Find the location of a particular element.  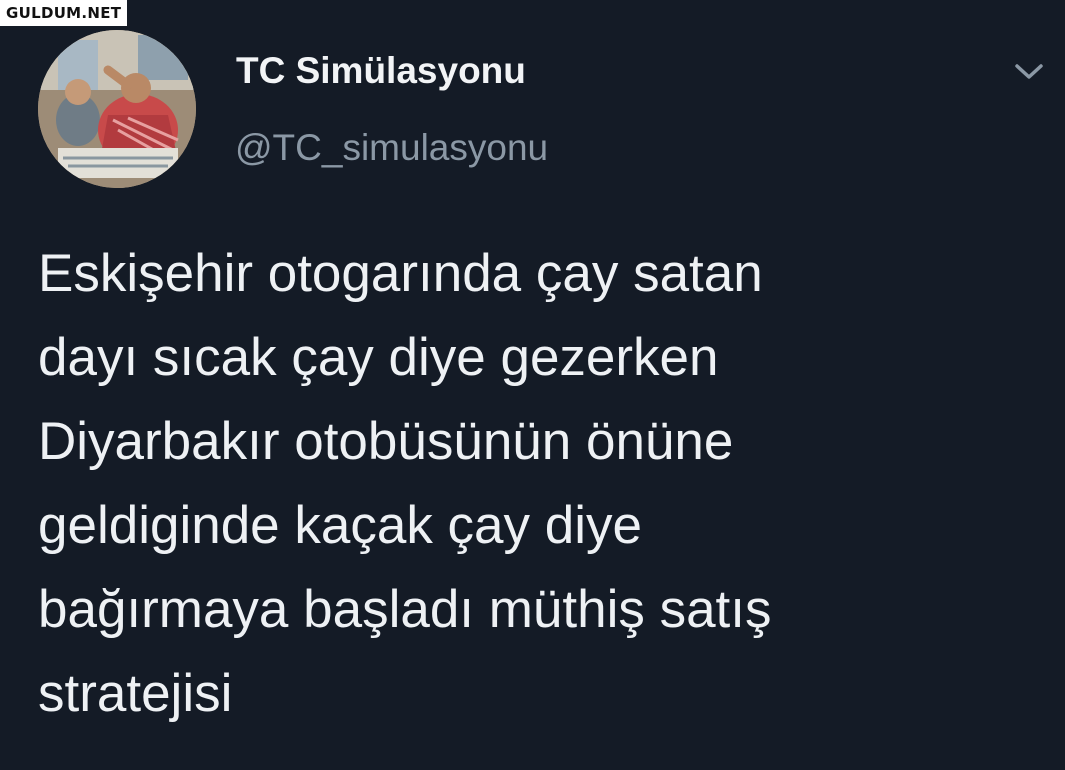

site-watermark: GULDUM.NET is located at coordinates (64, 13).